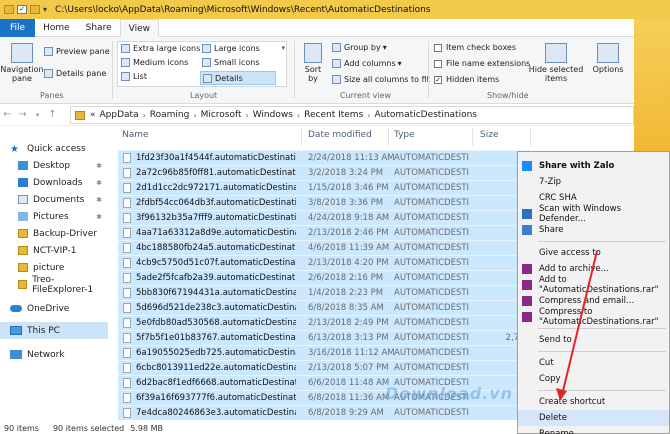 Image resolution: width=670 pixels, height=434 pixels. I want to click on nav-item-this-pc: This PC, so click(54, 330).